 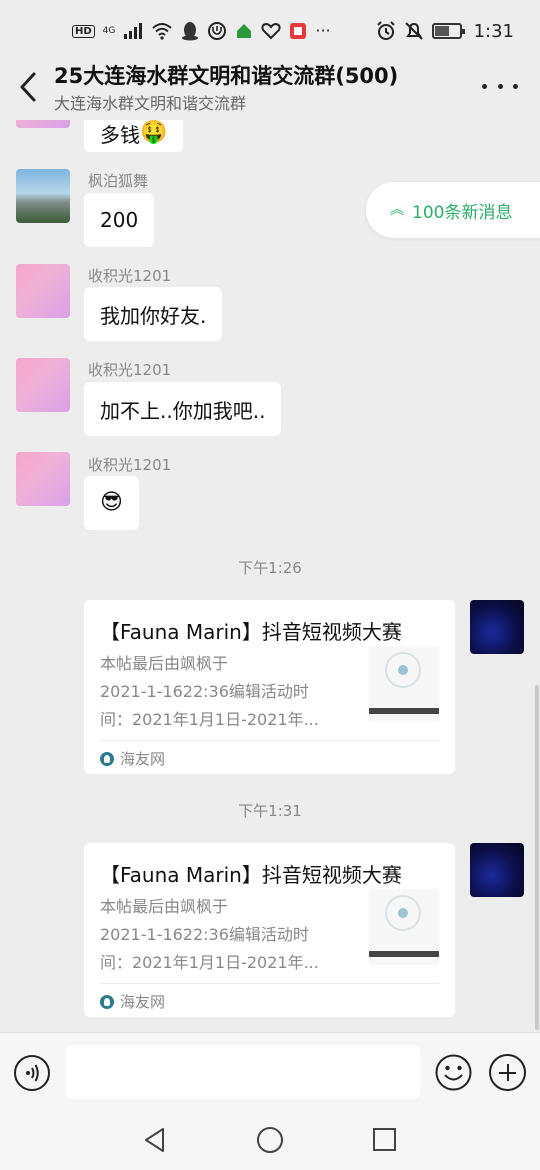 What do you see at coordinates (453, 1072) in the screenshot?
I see `emoji-icon` at bounding box center [453, 1072].